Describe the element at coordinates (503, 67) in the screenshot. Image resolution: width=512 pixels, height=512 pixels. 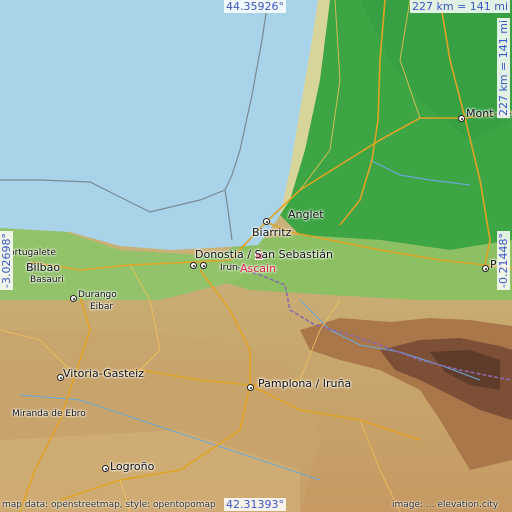
I see `scale-right: 227 km = 141 mi` at that location.